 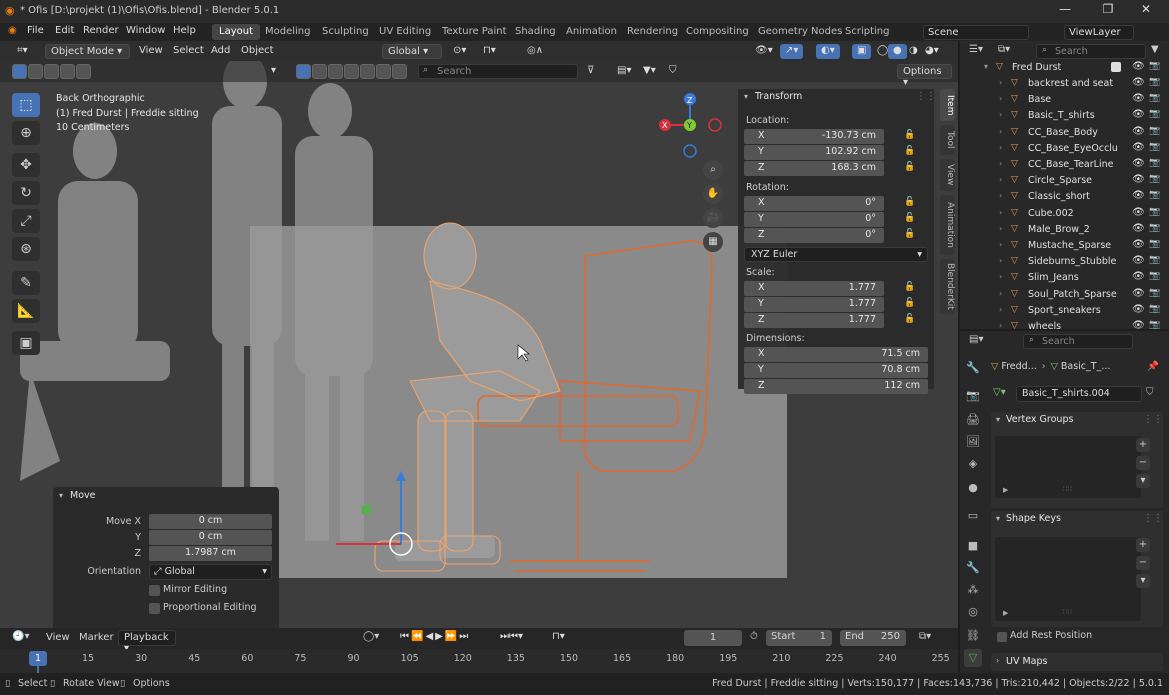 I want to click on filter-dropdown-icon: ⊽, so click(x=590, y=71).